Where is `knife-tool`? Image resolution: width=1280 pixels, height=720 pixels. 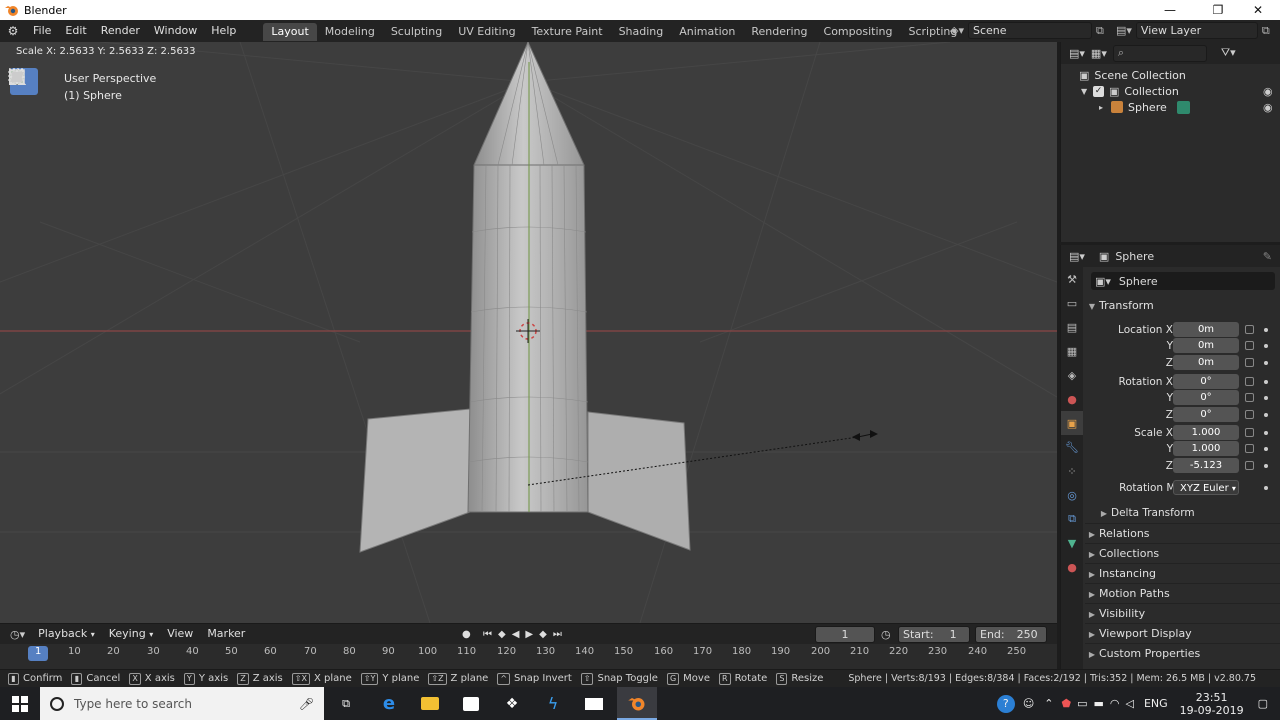
knife-tool is located at coordinates (24, 265).